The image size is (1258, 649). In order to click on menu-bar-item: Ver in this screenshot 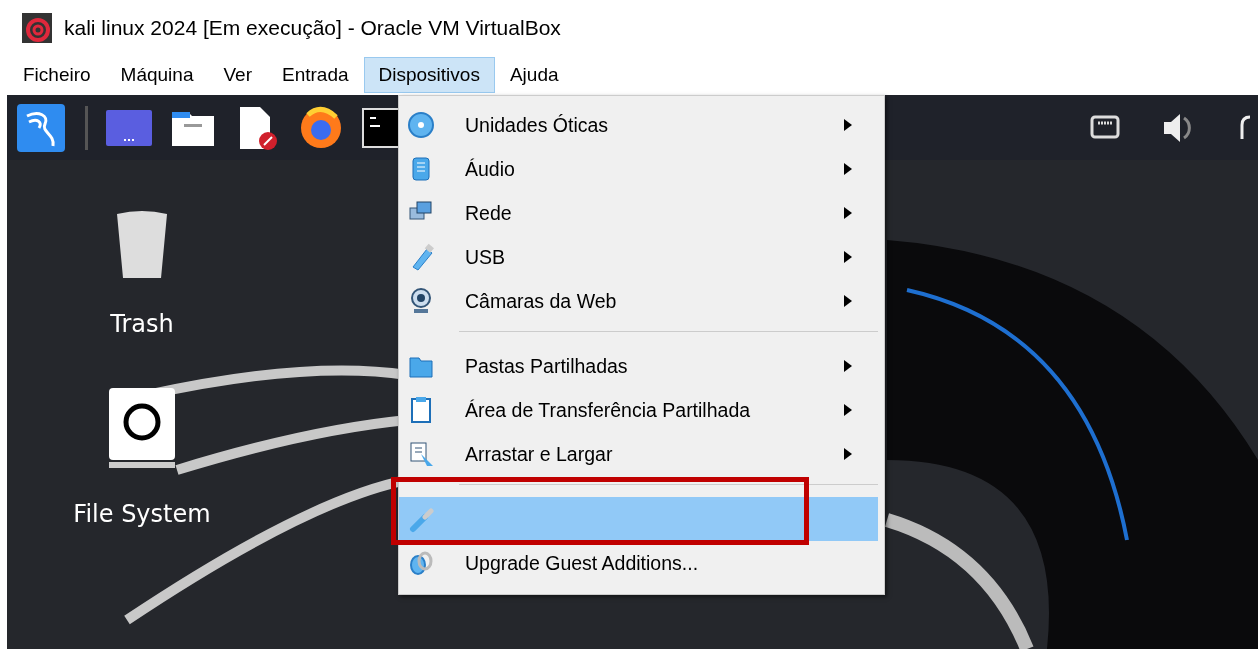, I will do `click(237, 75)`.